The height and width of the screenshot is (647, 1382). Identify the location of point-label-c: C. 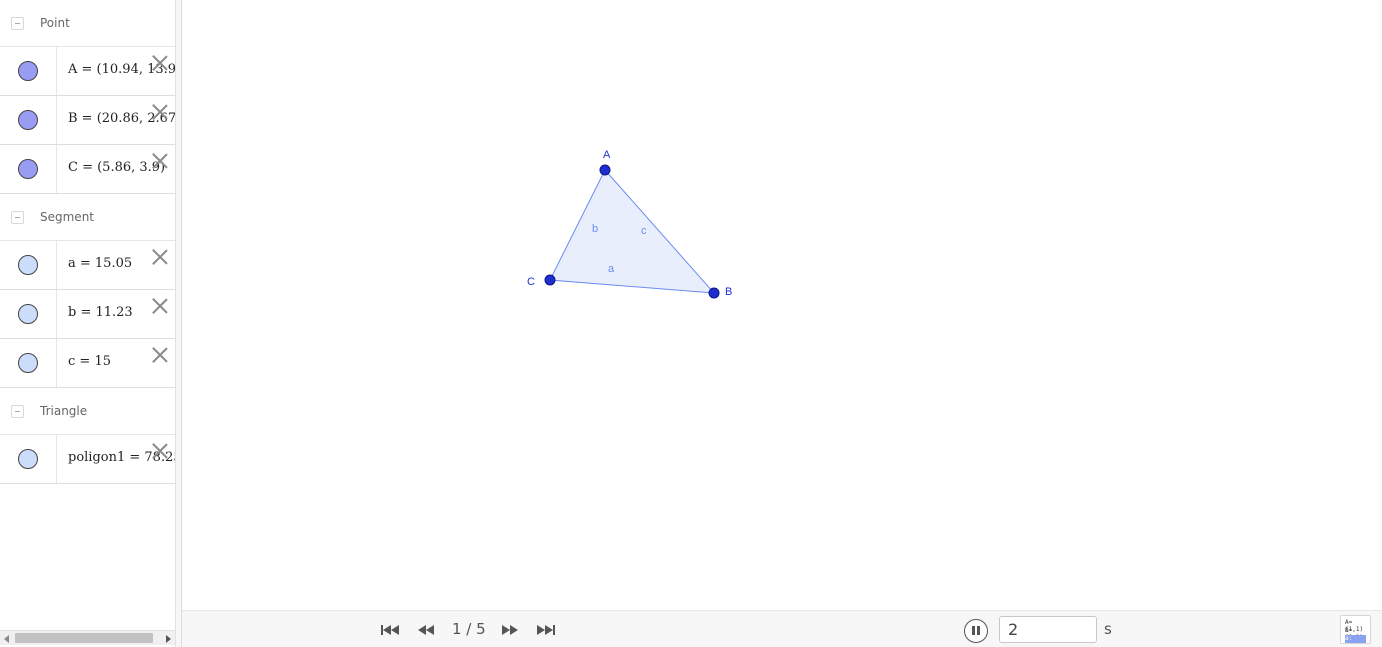
(531, 282).